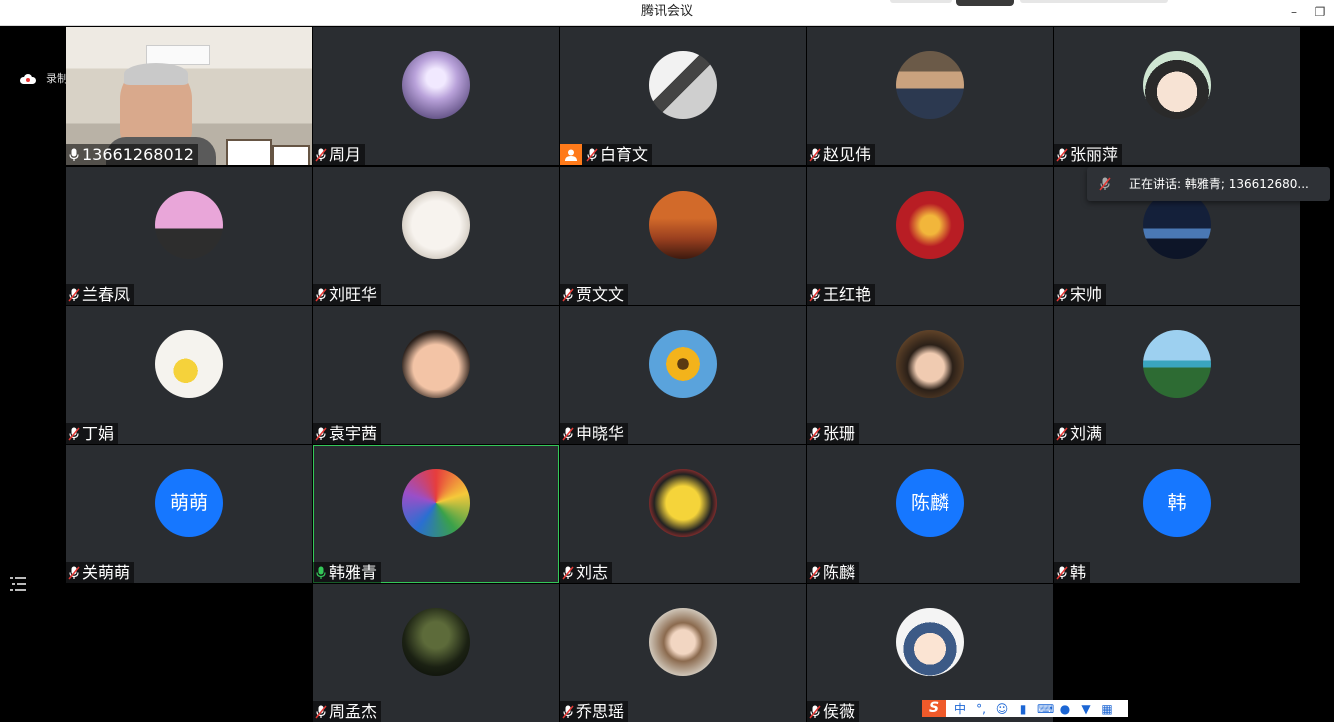 The height and width of the screenshot is (722, 1334). What do you see at coordinates (594, 433) in the screenshot?
I see `participant-name-label: 申晓华` at bounding box center [594, 433].